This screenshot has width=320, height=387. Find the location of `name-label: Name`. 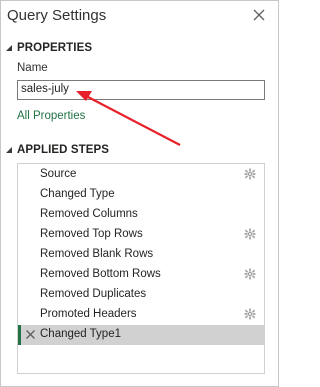

name-label: Name is located at coordinates (32, 68).